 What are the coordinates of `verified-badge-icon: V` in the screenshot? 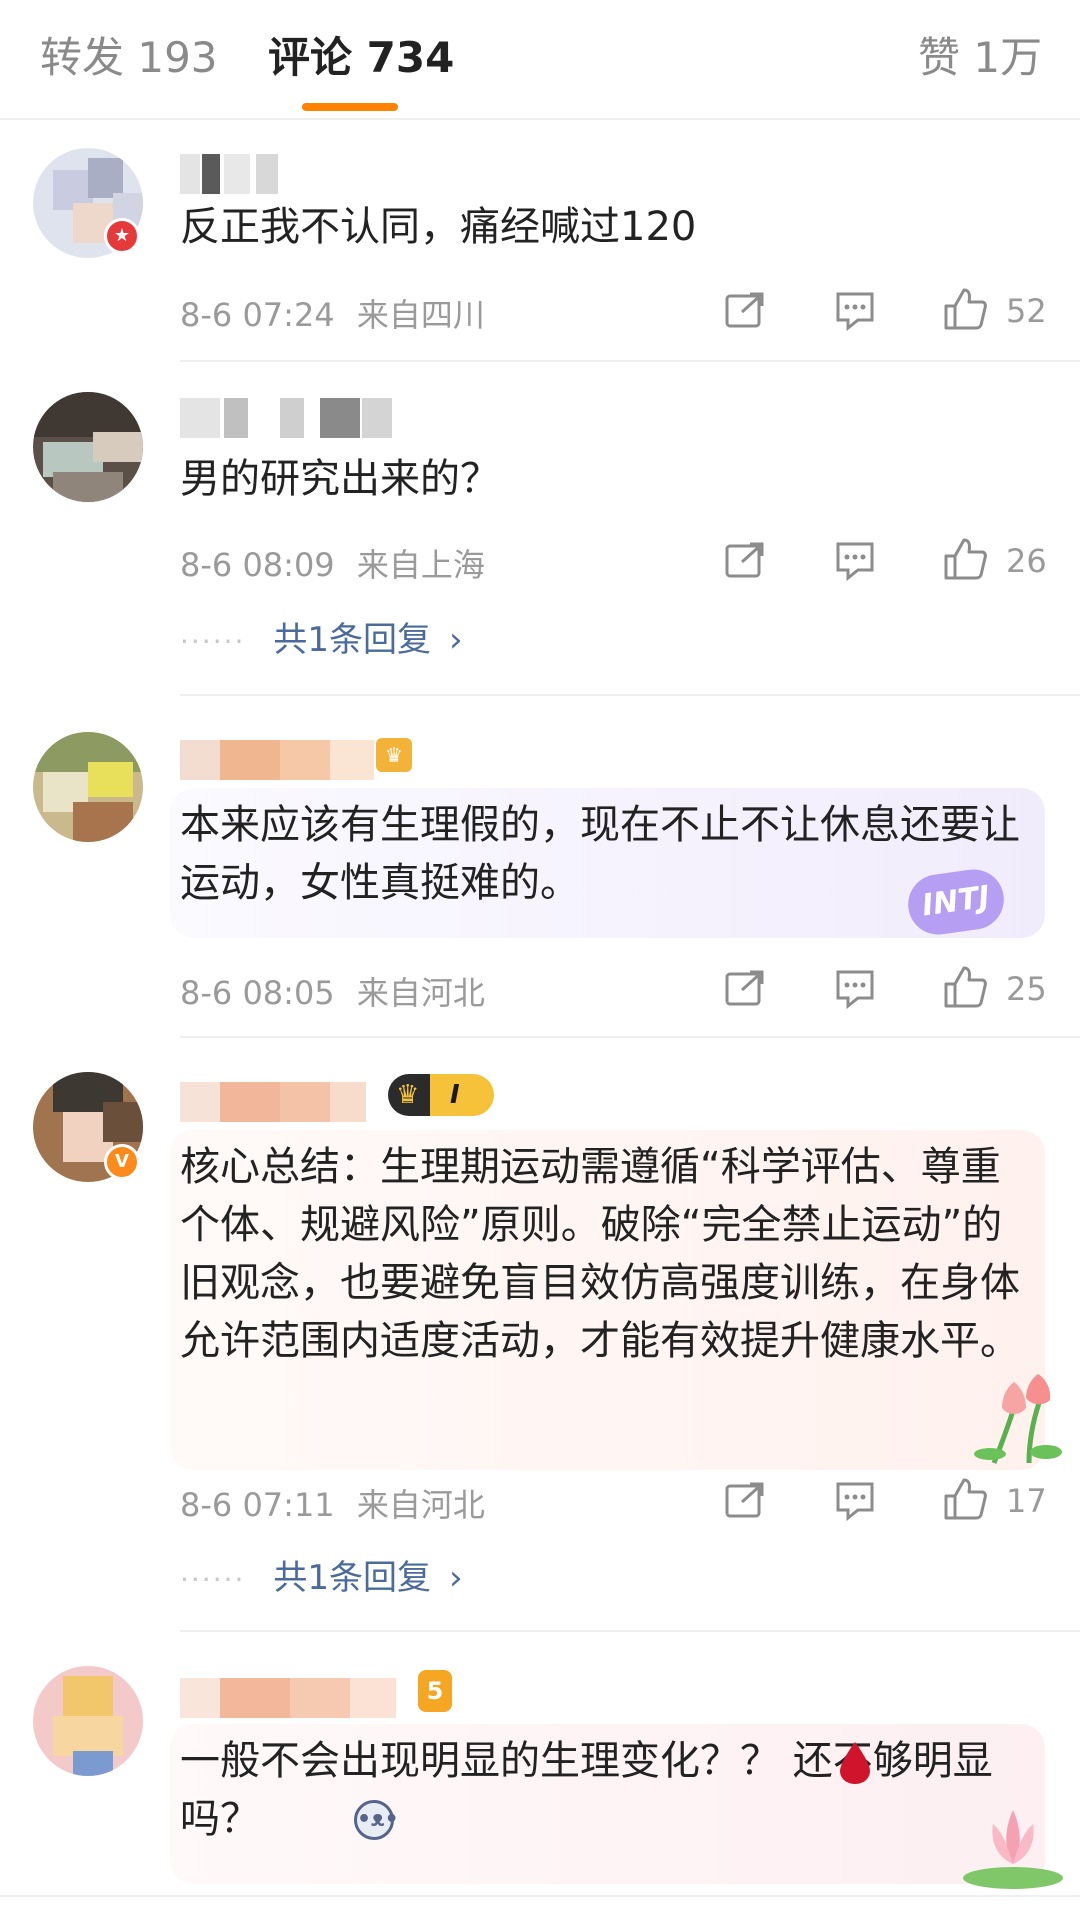 It's located at (122, 1162).